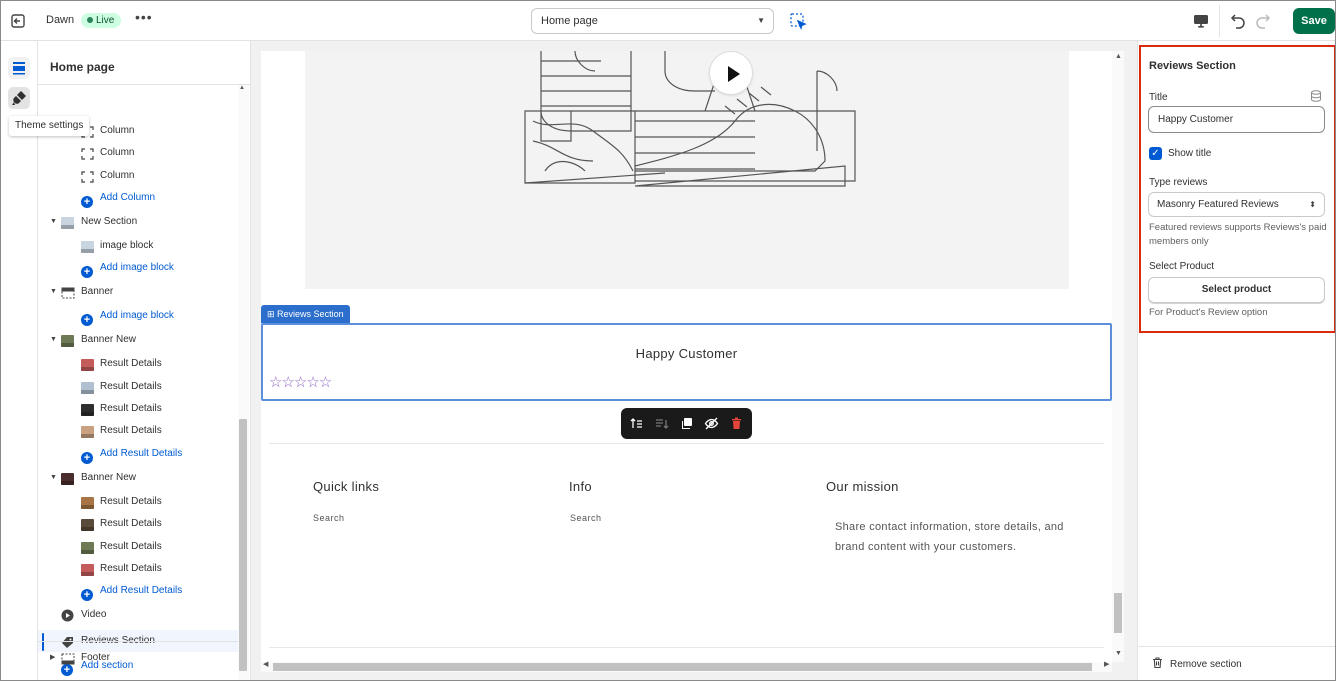  I want to click on scroll-right-icon: ▶, so click(1106, 664).